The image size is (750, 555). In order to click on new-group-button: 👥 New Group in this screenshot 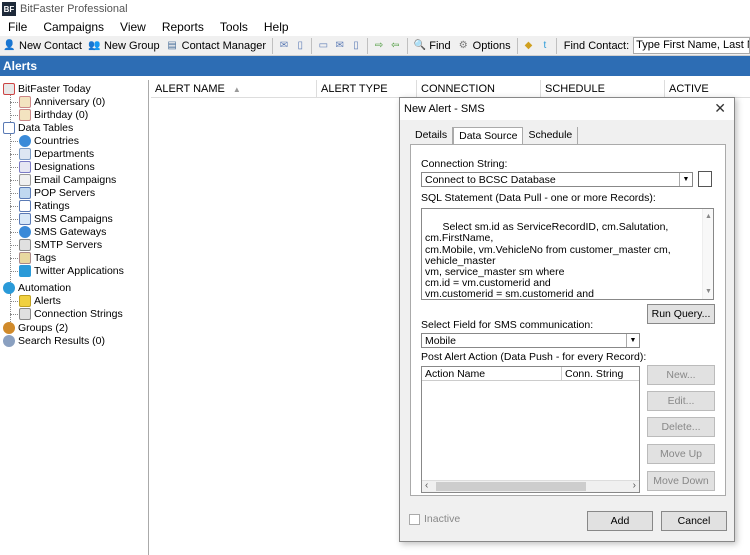, I will do `click(124, 46)`.